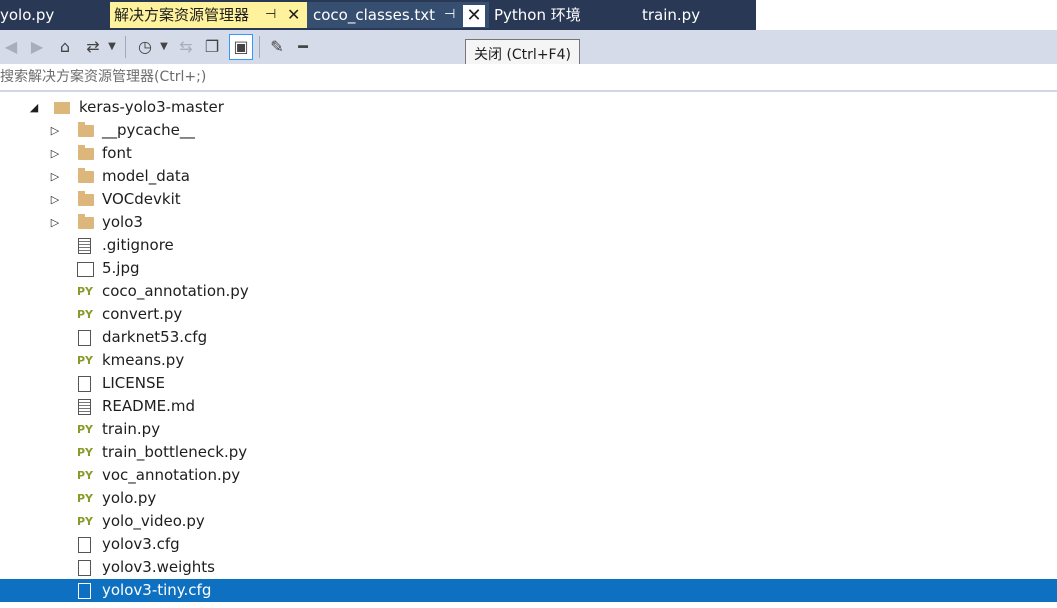  Describe the element at coordinates (212, 47) in the screenshot. I see `collapse-icon: ❐` at that location.